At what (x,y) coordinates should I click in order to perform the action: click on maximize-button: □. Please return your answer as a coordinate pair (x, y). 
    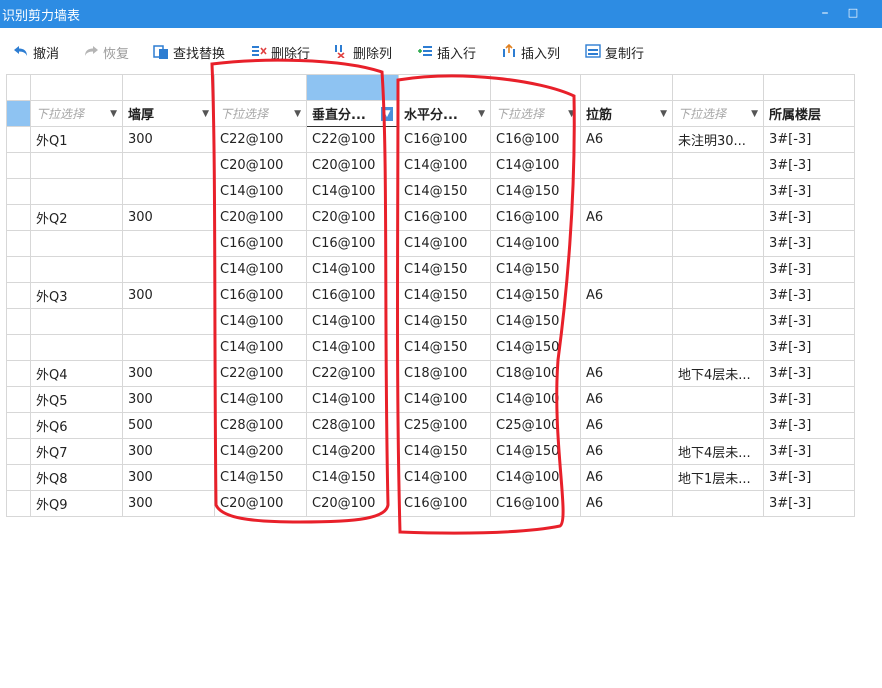
    Looking at the image, I should click on (853, 13).